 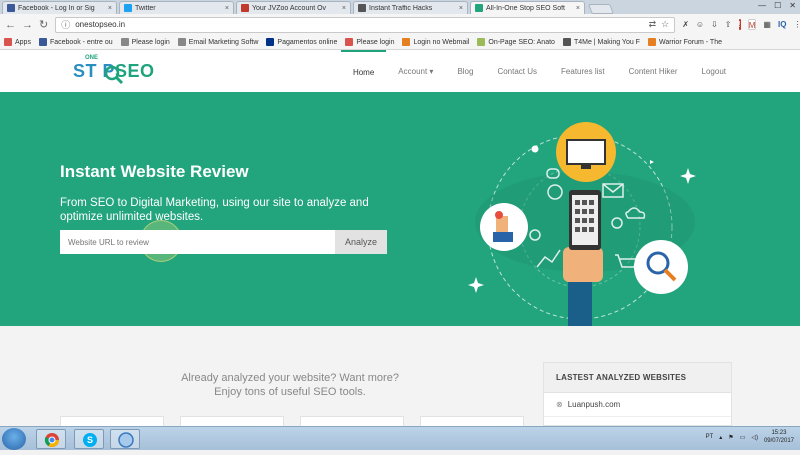 What do you see at coordinates (779, 437) in the screenshot?
I see `clock: 15:23 09/07/2017` at bounding box center [779, 437].